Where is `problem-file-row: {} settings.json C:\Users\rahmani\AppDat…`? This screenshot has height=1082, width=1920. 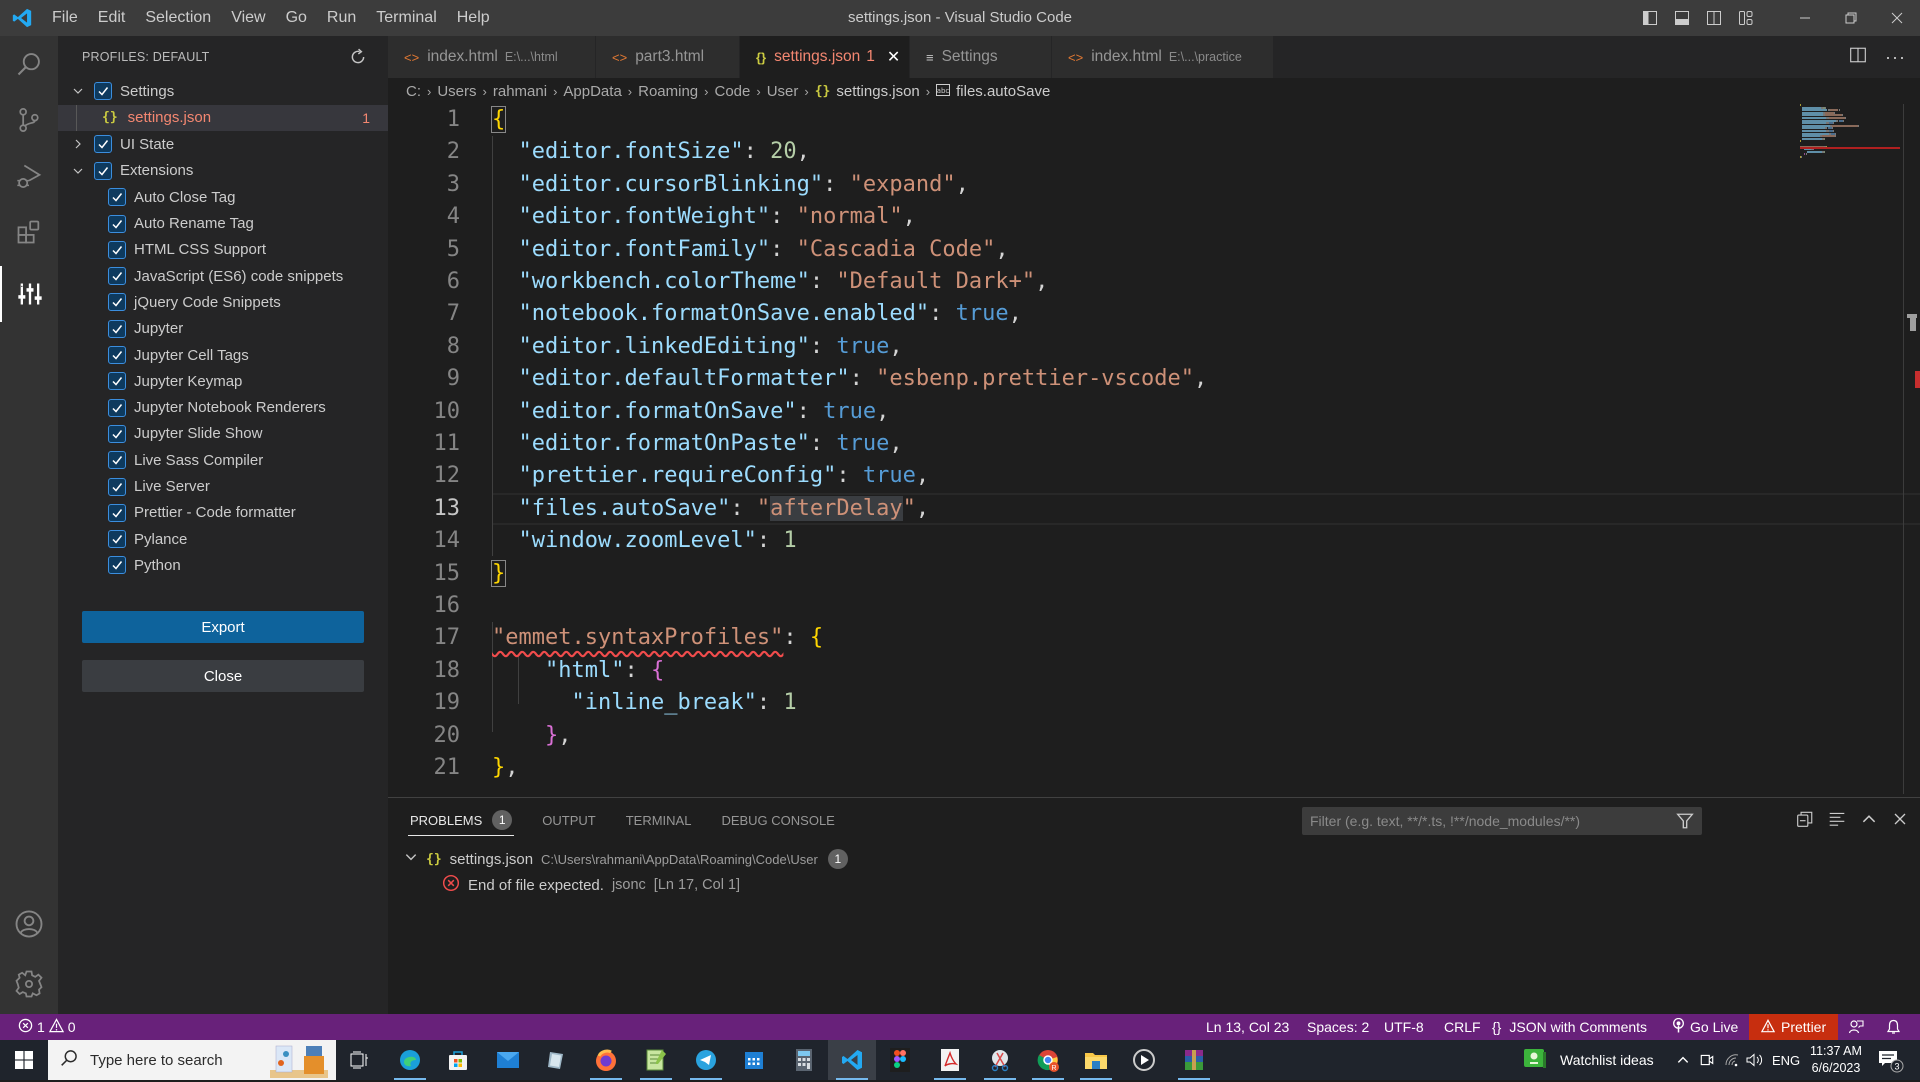 problem-file-row: {} settings.json C:\Users\rahmani\AppDat… is located at coordinates (626, 859).